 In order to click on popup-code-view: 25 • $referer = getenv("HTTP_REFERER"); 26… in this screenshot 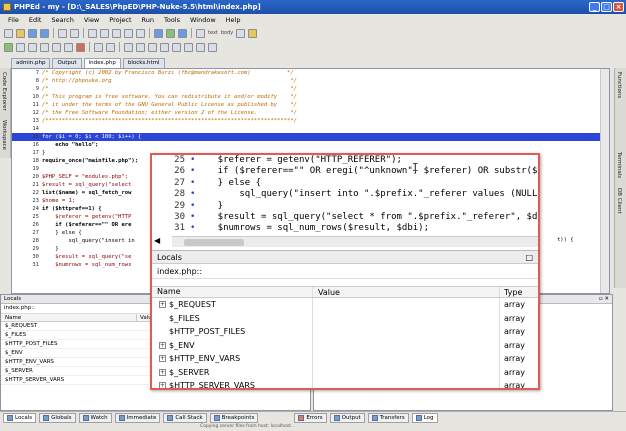, I will do `click(345, 195)`.